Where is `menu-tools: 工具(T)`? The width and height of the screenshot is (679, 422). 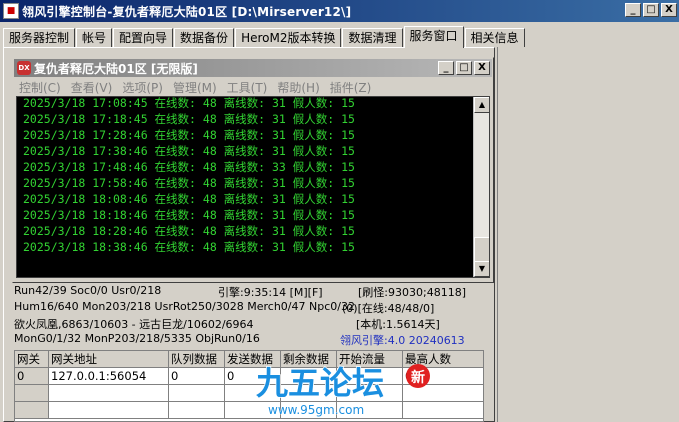 menu-tools: 工具(T) is located at coordinates (247, 87).